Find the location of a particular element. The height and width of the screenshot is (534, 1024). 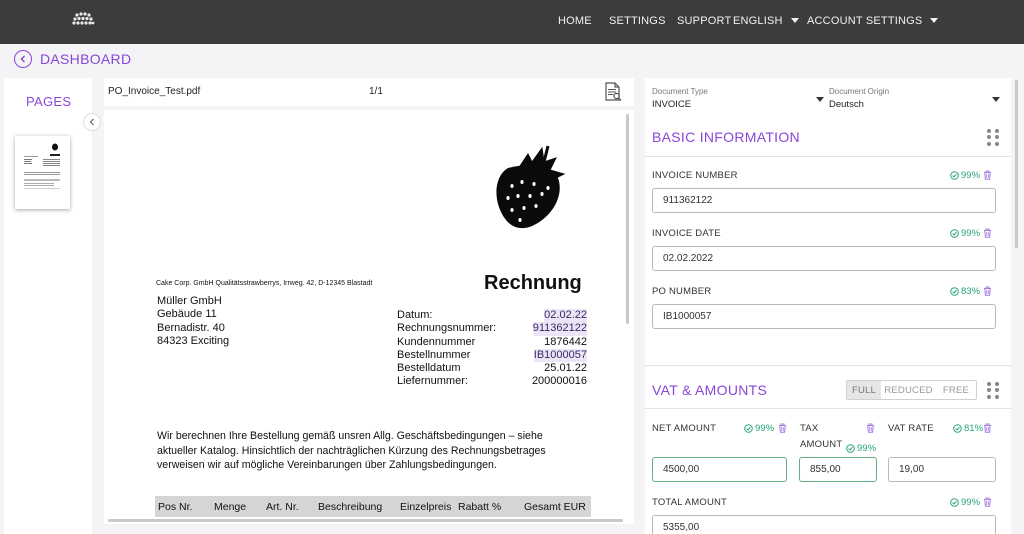

vat-mode-full: FULL is located at coordinates (864, 390).